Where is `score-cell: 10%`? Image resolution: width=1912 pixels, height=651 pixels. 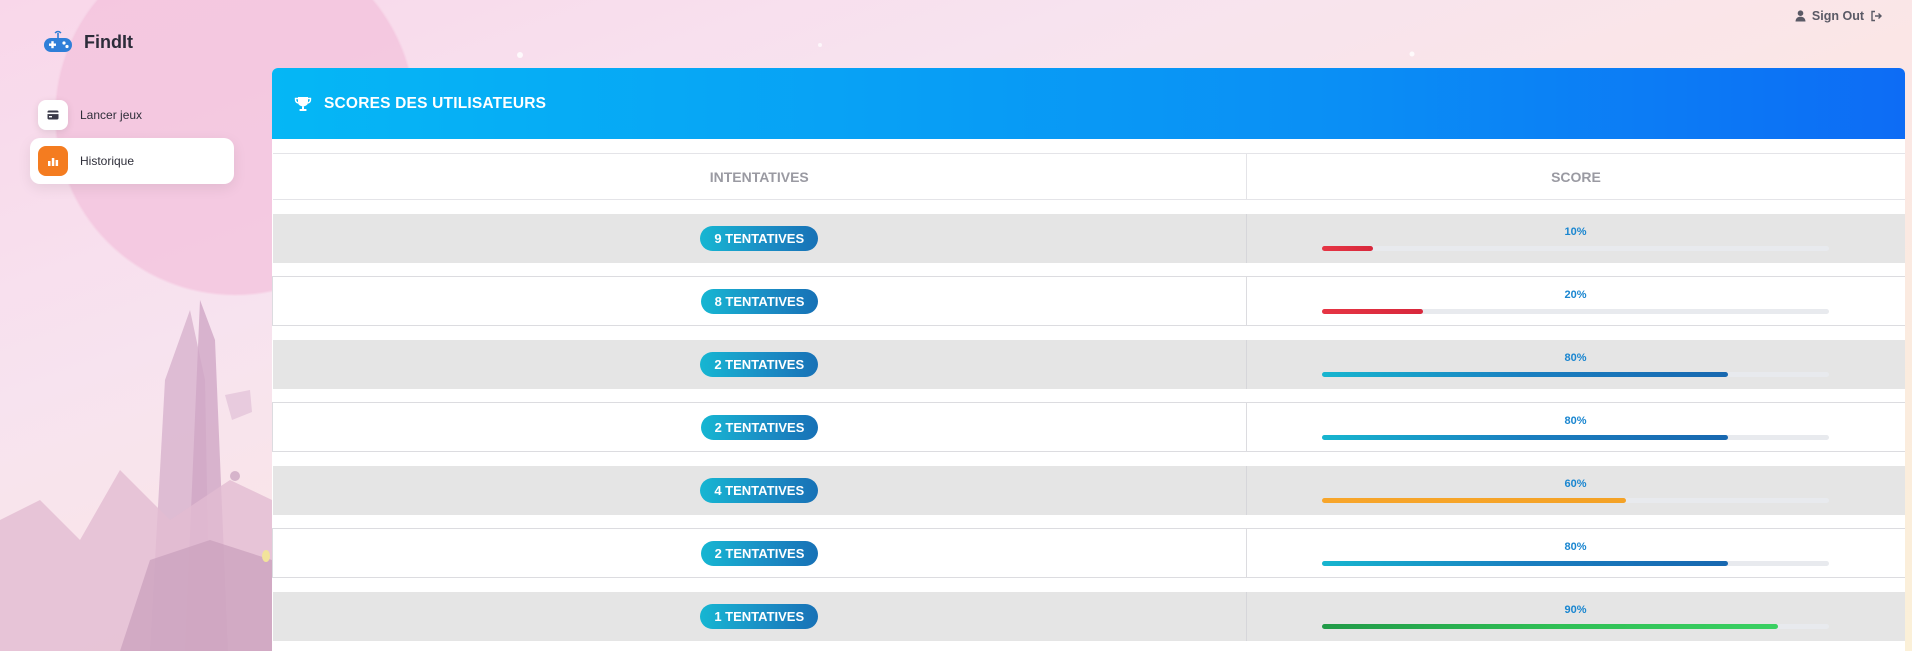 score-cell: 10% is located at coordinates (1575, 238).